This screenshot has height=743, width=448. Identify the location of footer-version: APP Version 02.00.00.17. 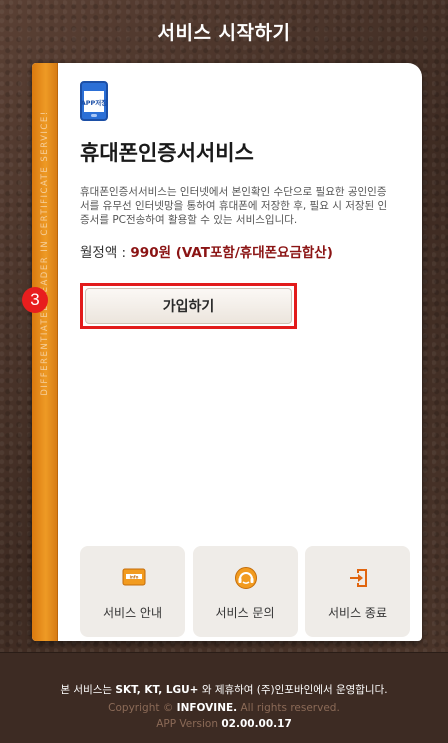
(224, 724).